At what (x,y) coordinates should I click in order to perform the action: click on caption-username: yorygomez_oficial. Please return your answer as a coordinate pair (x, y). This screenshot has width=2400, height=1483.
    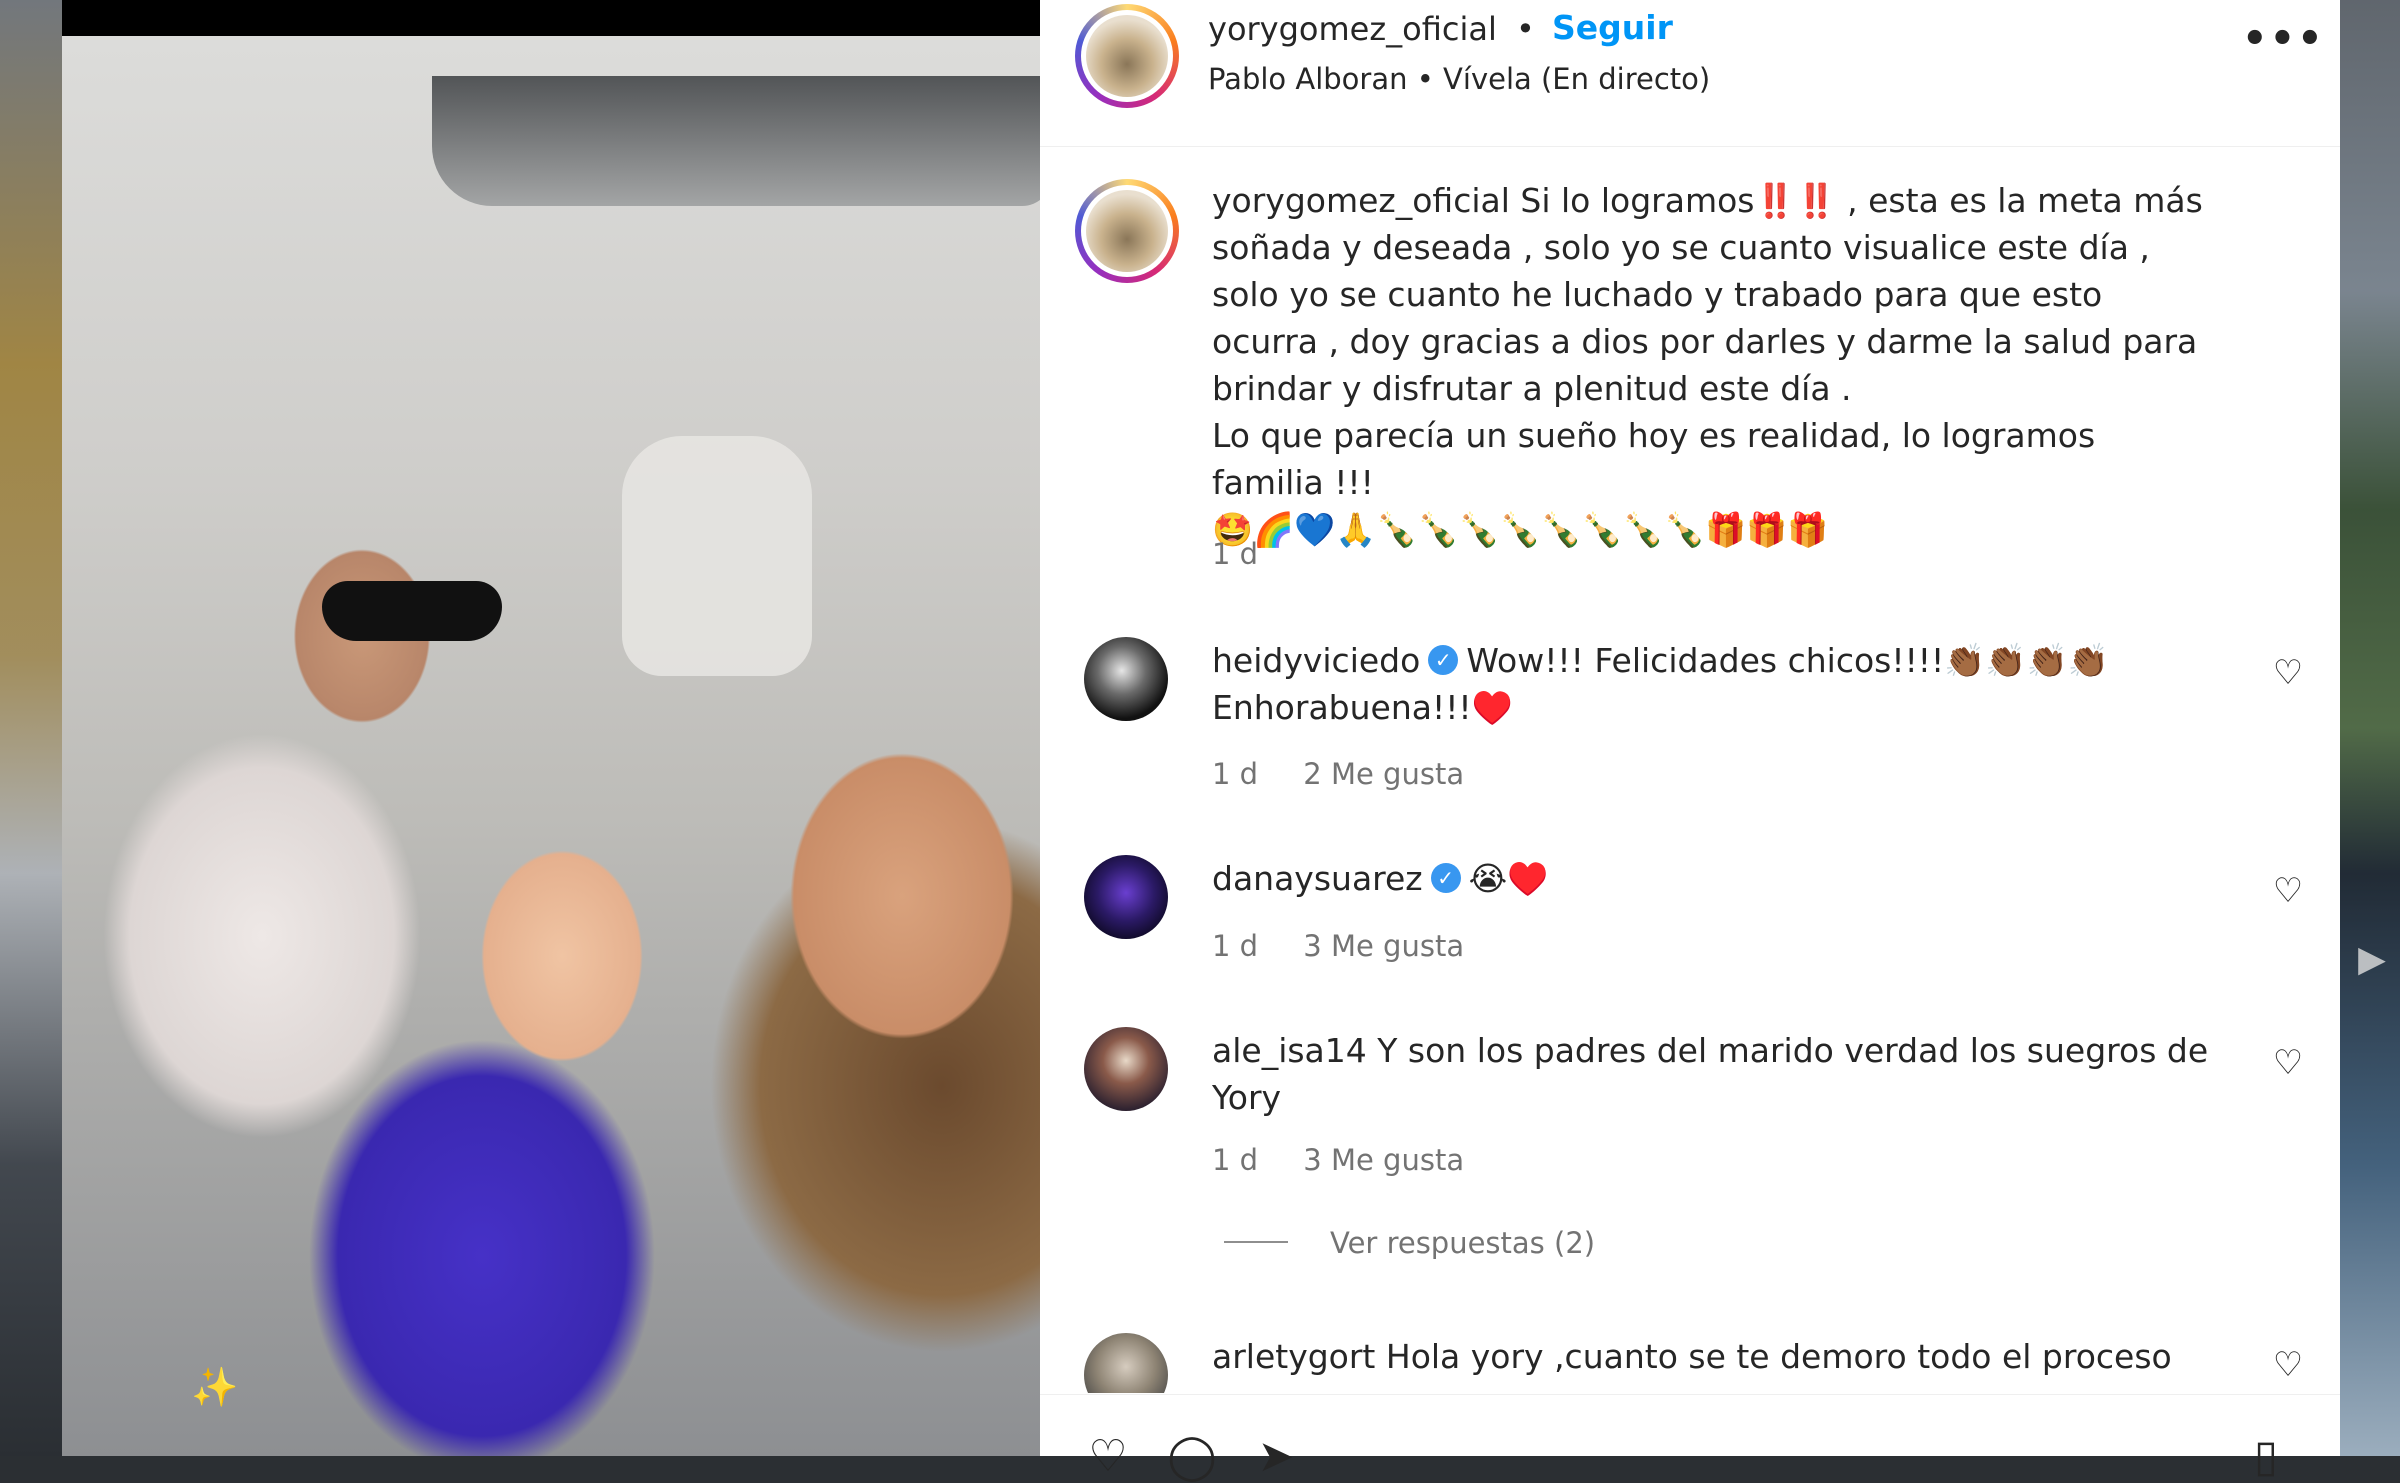
    Looking at the image, I should click on (1361, 200).